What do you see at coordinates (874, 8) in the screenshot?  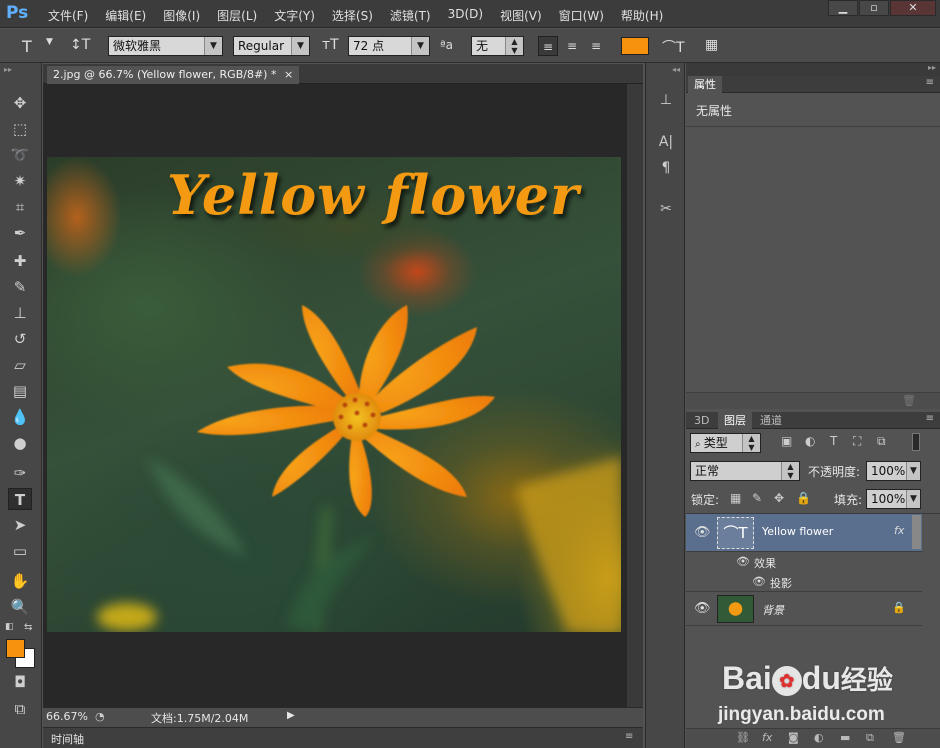 I see `maximize-button: ▫` at bounding box center [874, 8].